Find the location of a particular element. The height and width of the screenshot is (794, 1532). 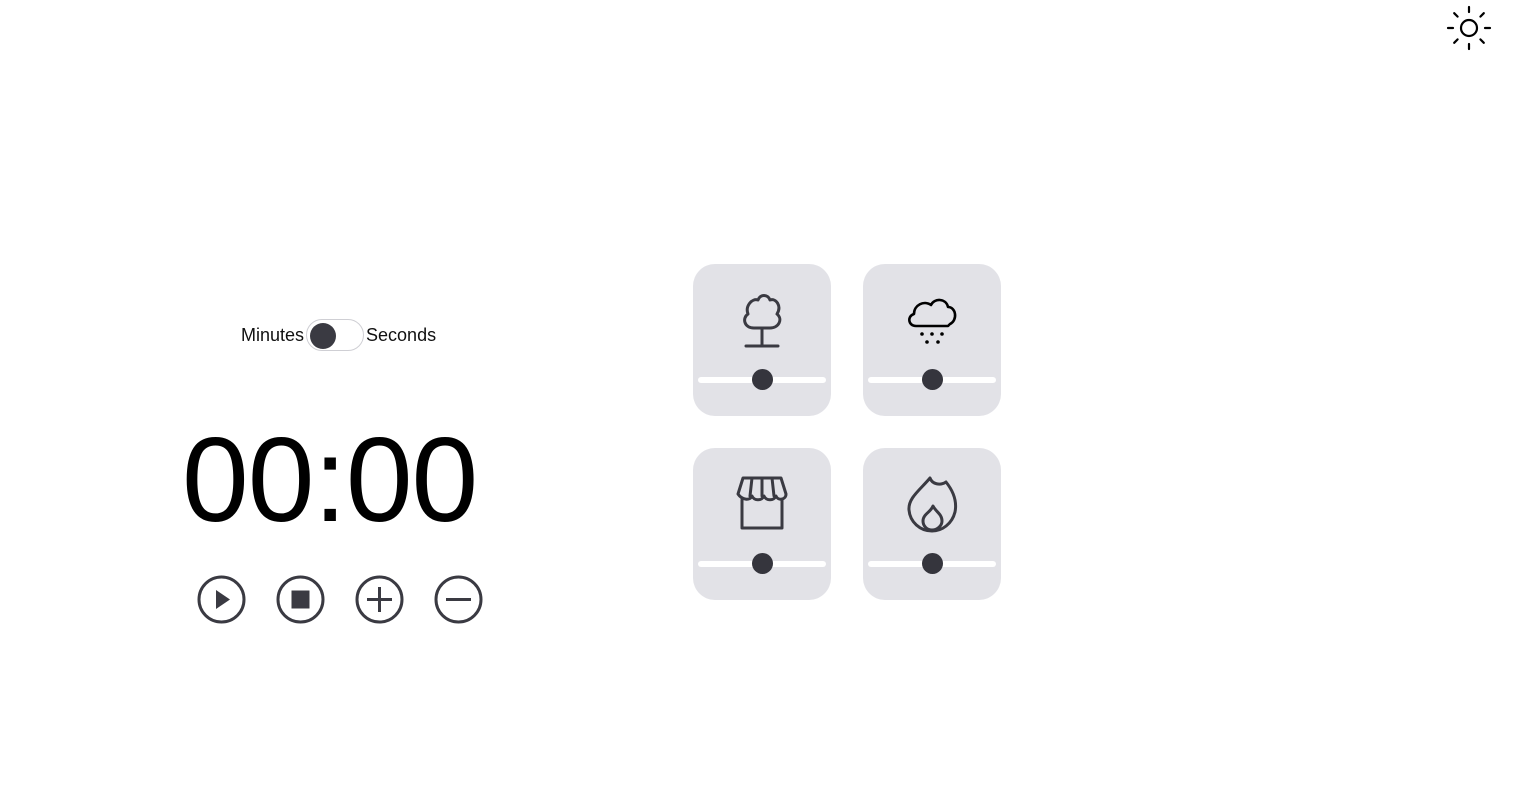

sound-card-rain is located at coordinates (932, 340).